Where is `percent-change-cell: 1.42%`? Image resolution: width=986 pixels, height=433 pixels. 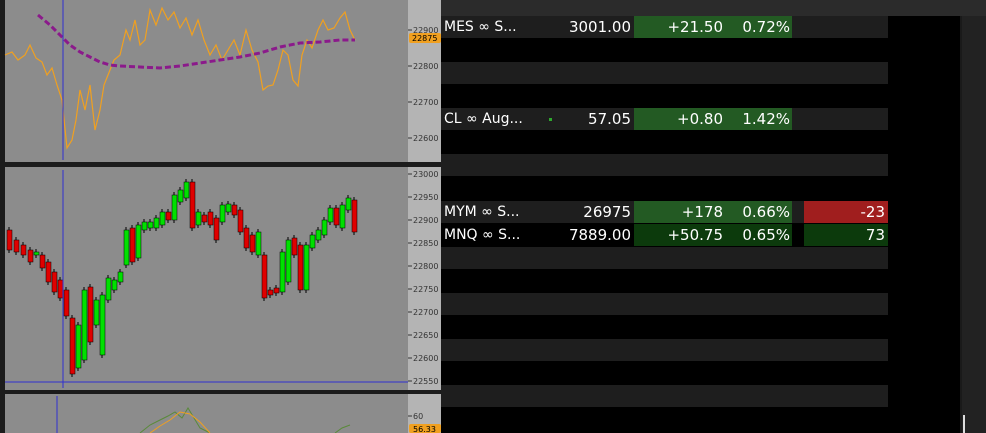 percent-change-cell: 1.42% is located at coordinates (760, 119).